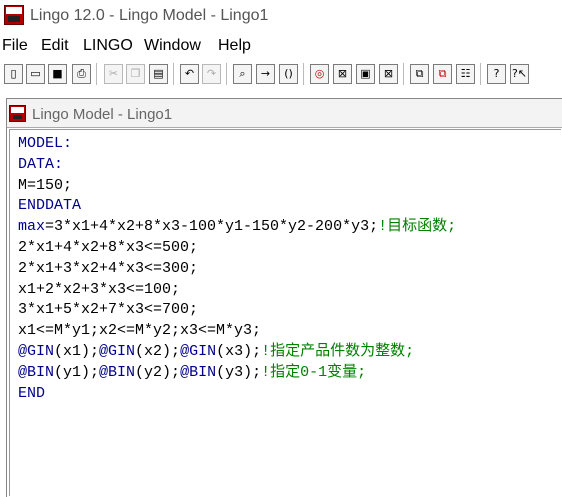  I want to click on goto-line-icon: →, so click(265, 74).